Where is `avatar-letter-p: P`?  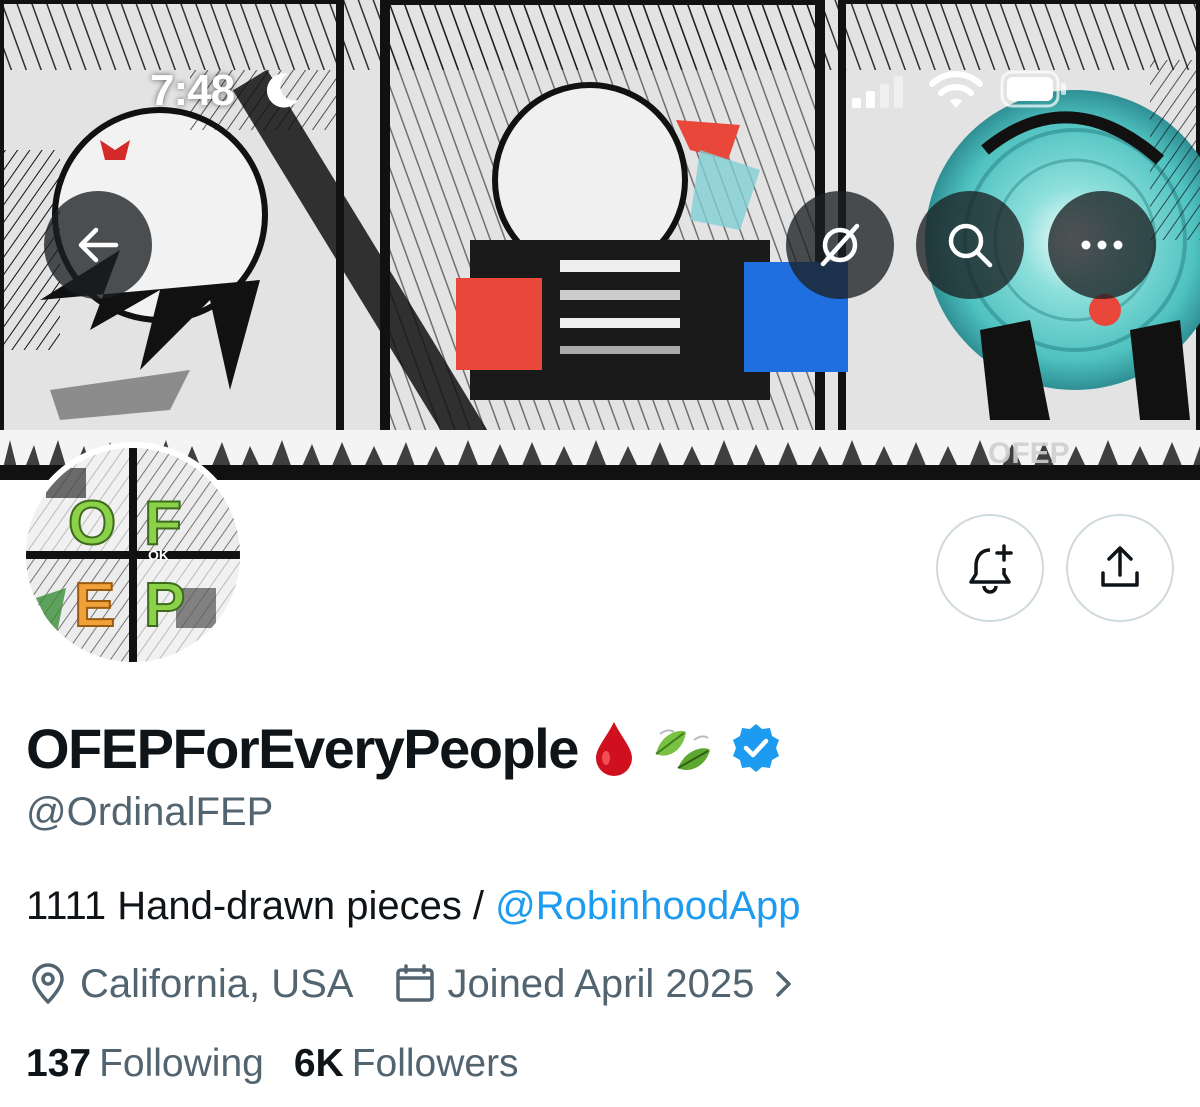 avatar-letter-p: P is located at coordinates (164, 605).